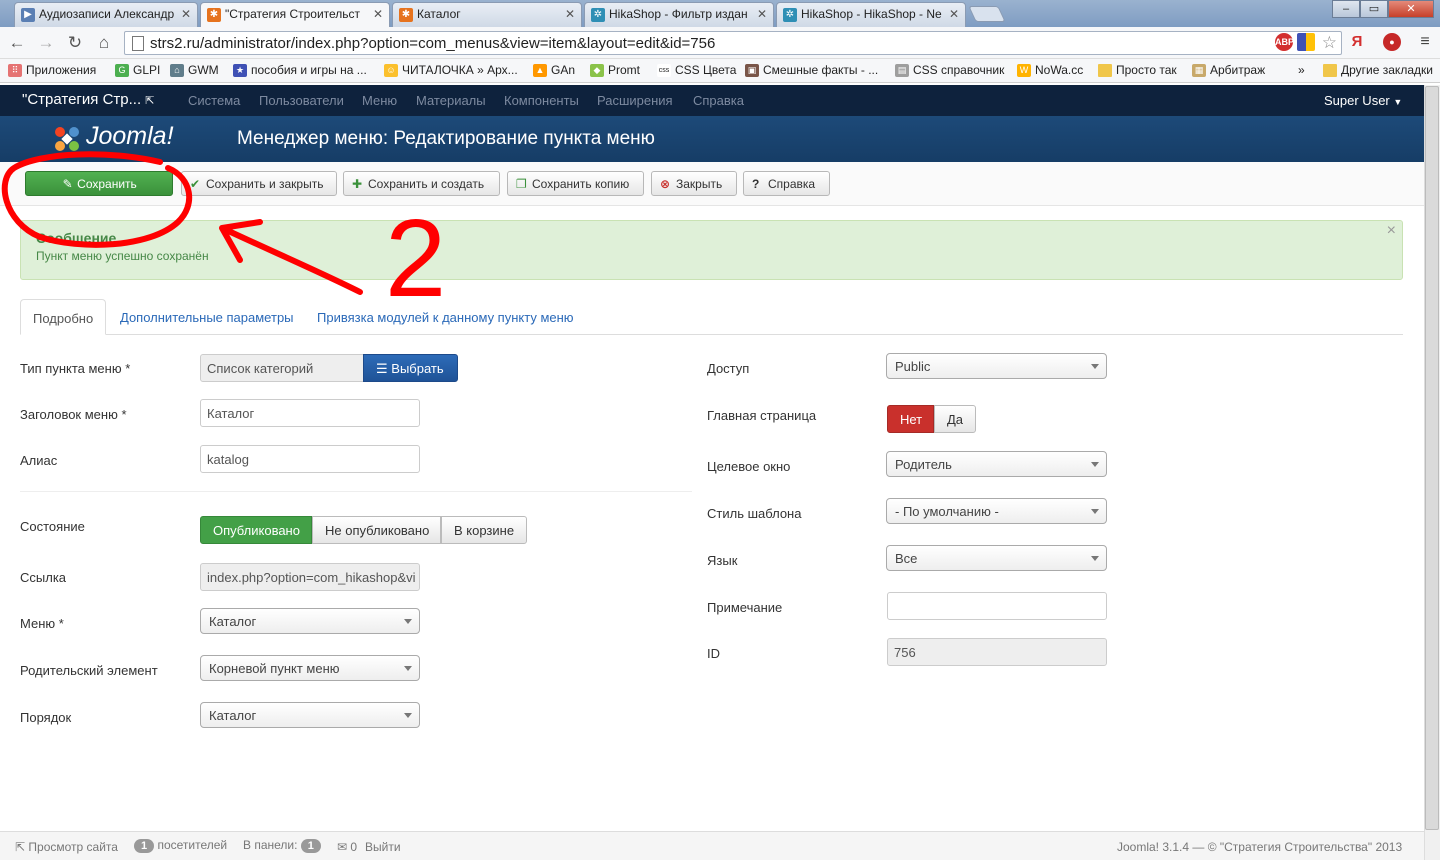 The width and height of the screenshot is (1440, 860). What do you see at coordinates (694, 183) in the screenshot?
I see `close-button: ⊗ Закрыть` at bounding box center [694, 183].